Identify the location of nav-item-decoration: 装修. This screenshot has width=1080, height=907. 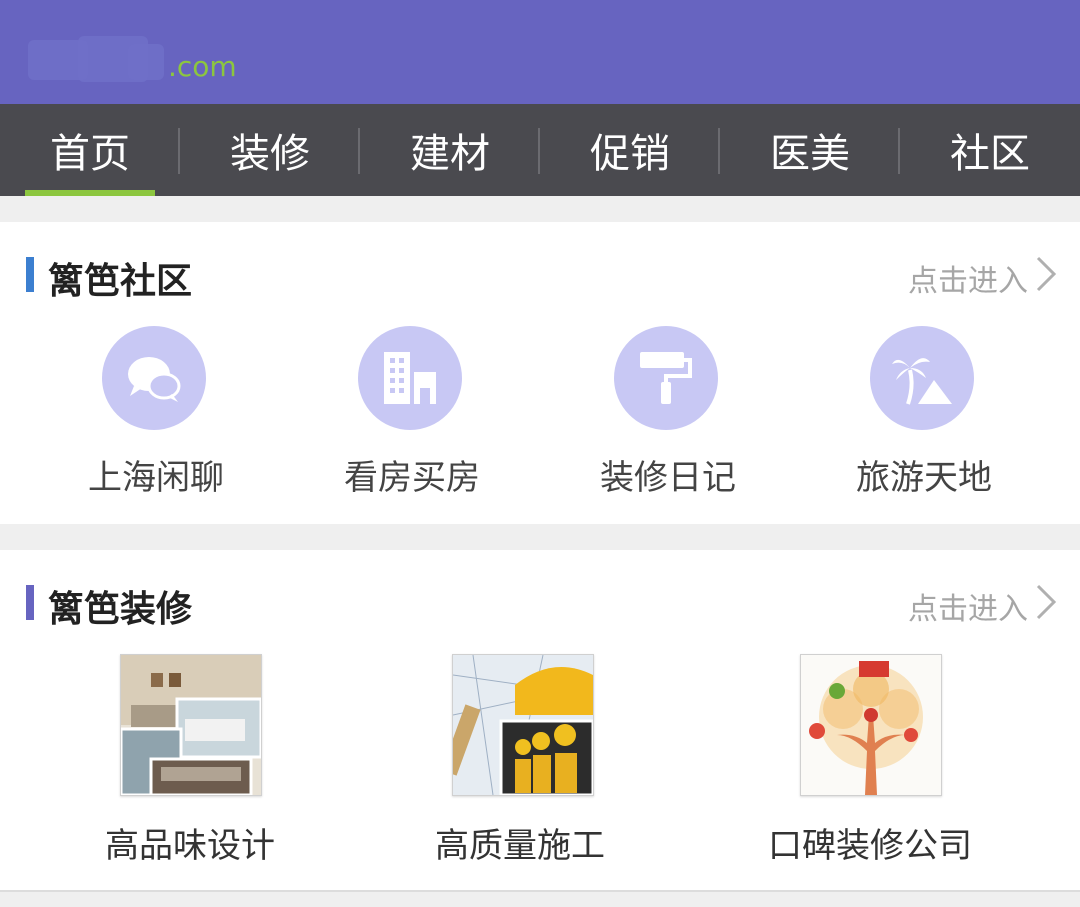
(270, 150).